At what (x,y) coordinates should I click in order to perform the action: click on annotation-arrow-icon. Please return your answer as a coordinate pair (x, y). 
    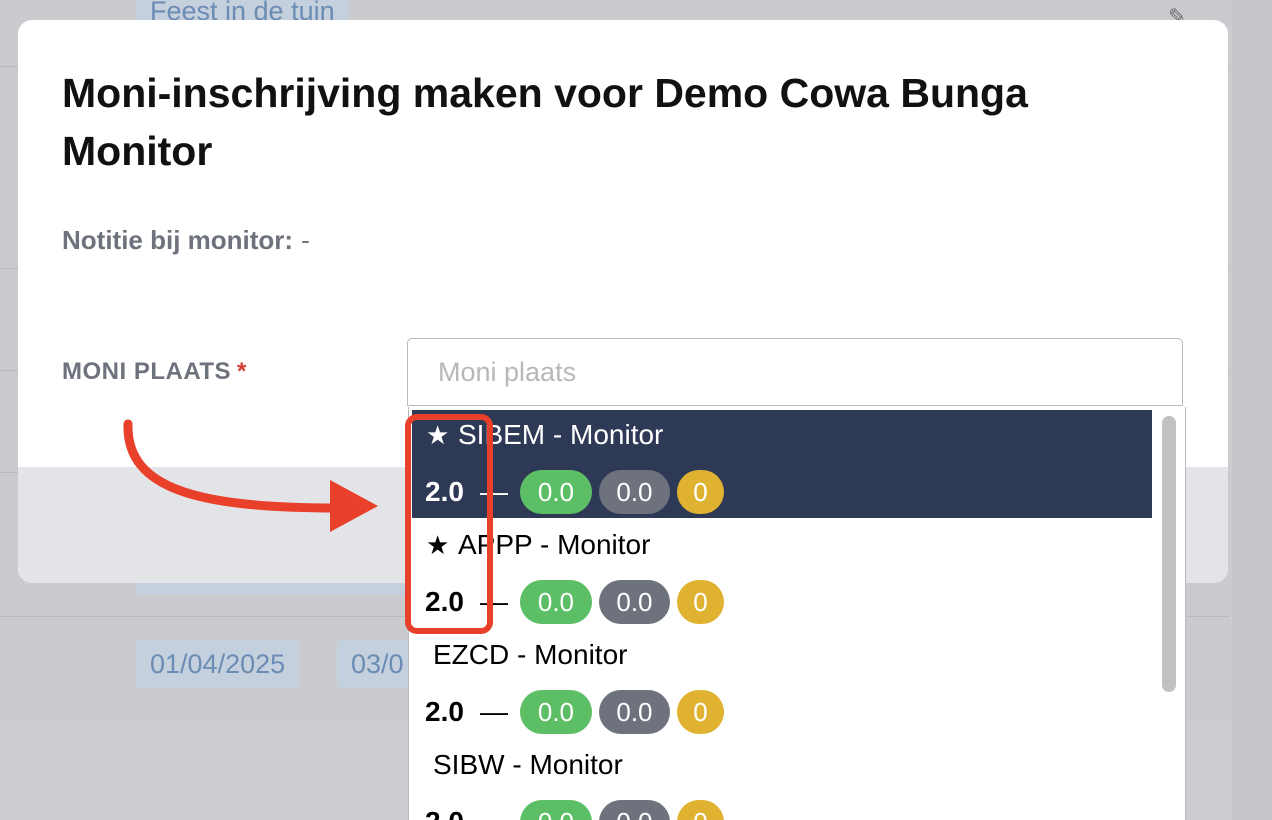
    Looking at the image, I should click on (250, 475).